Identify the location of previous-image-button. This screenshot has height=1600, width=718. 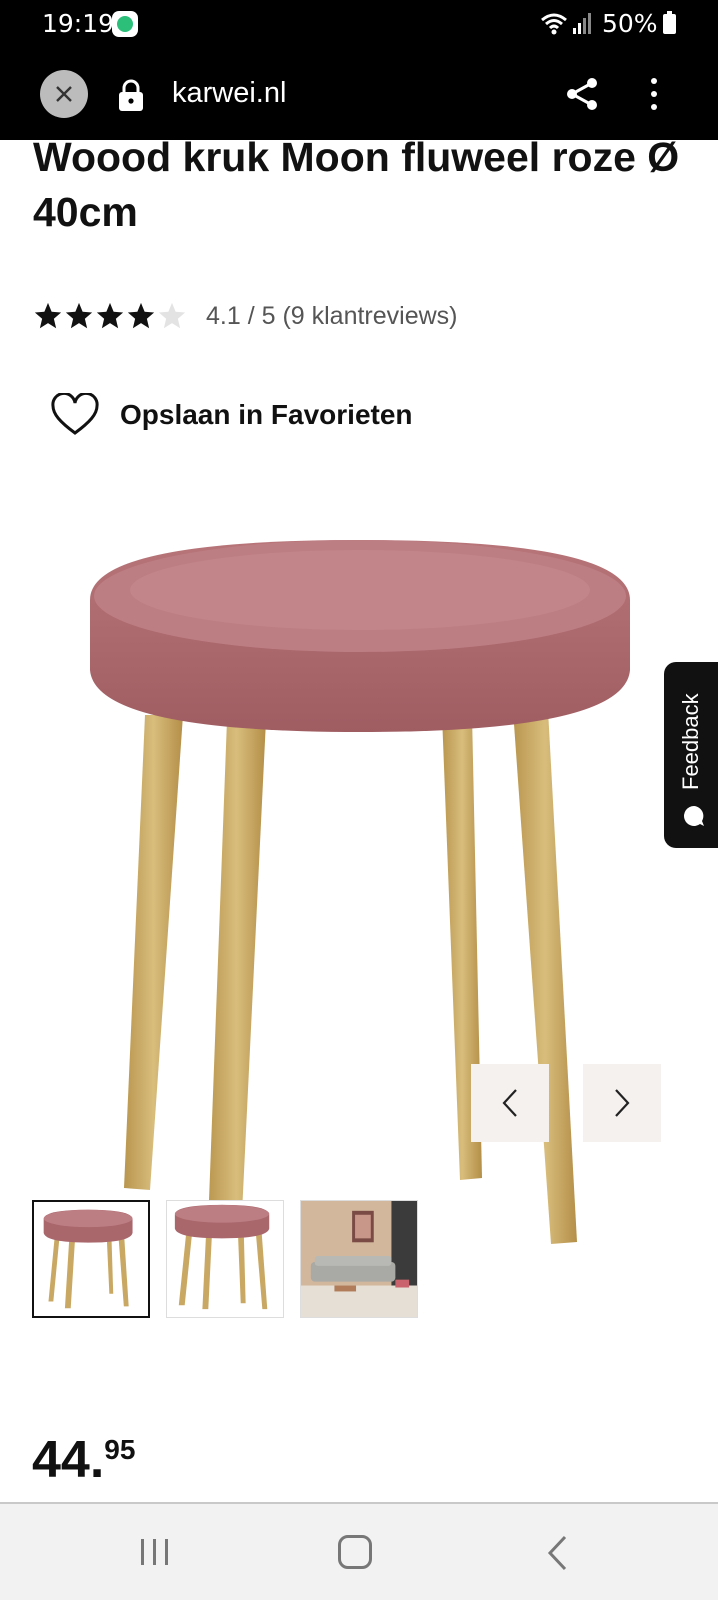
(510, 1103).